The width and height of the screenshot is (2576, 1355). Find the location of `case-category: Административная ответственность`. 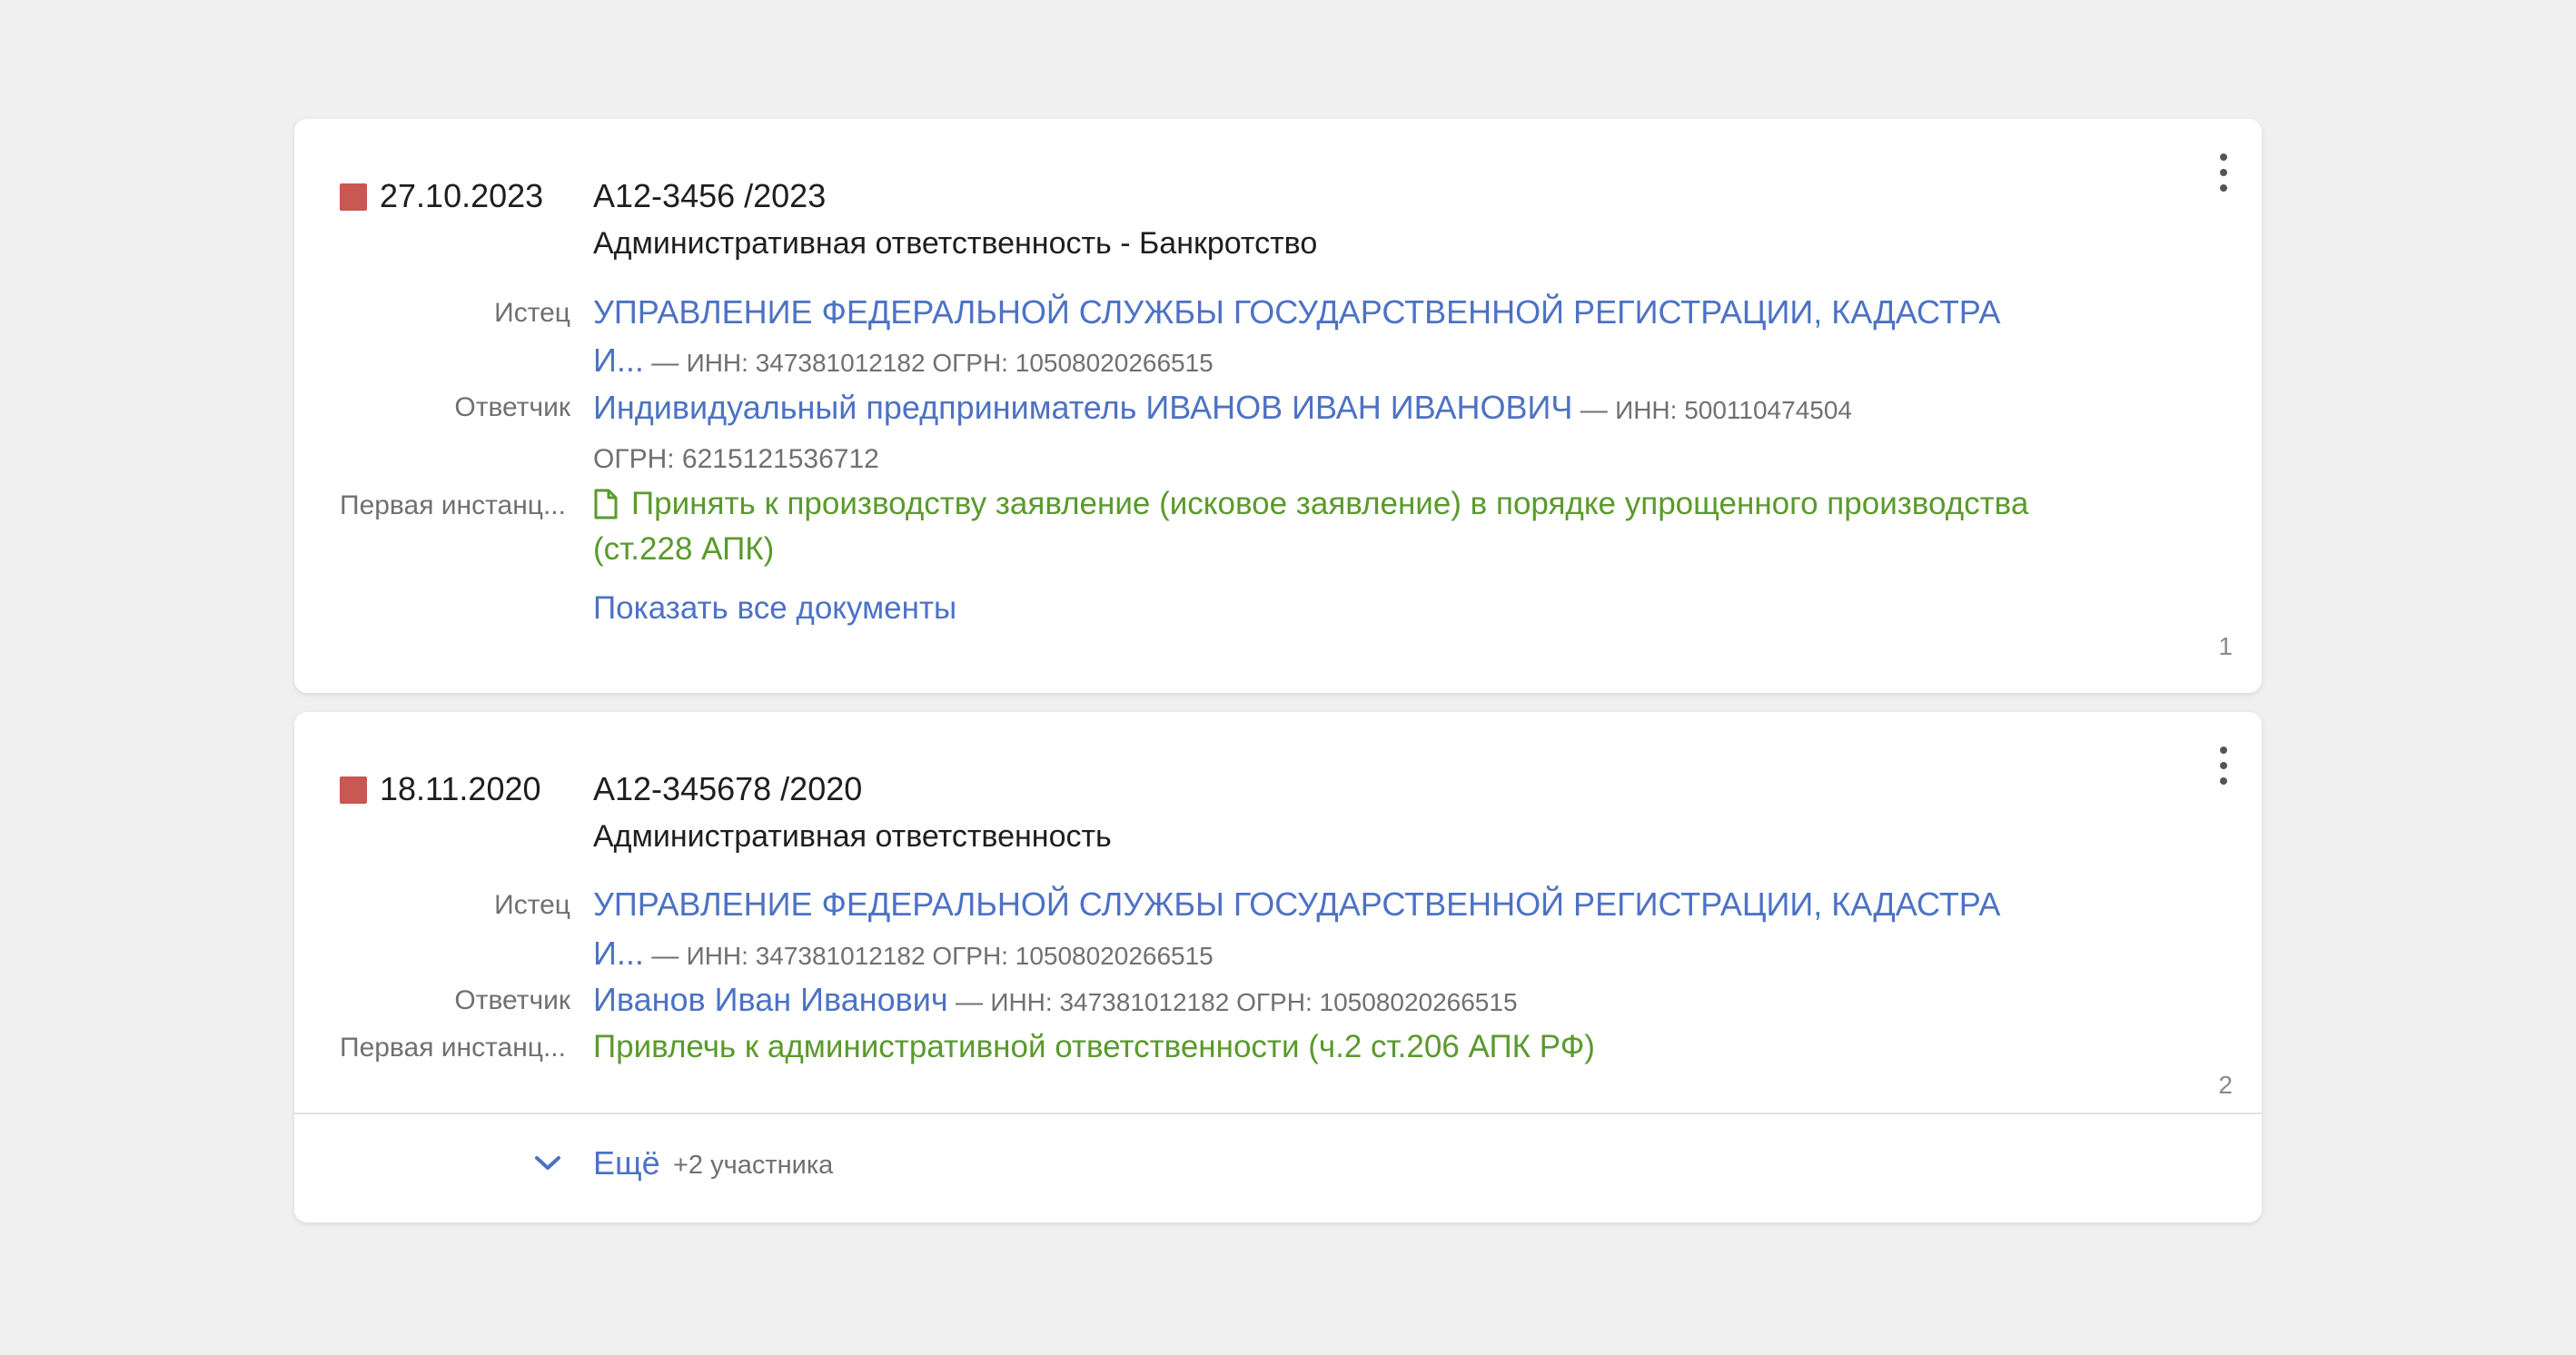

case-category: Административная ответственность is located at coordinates (852, 836).